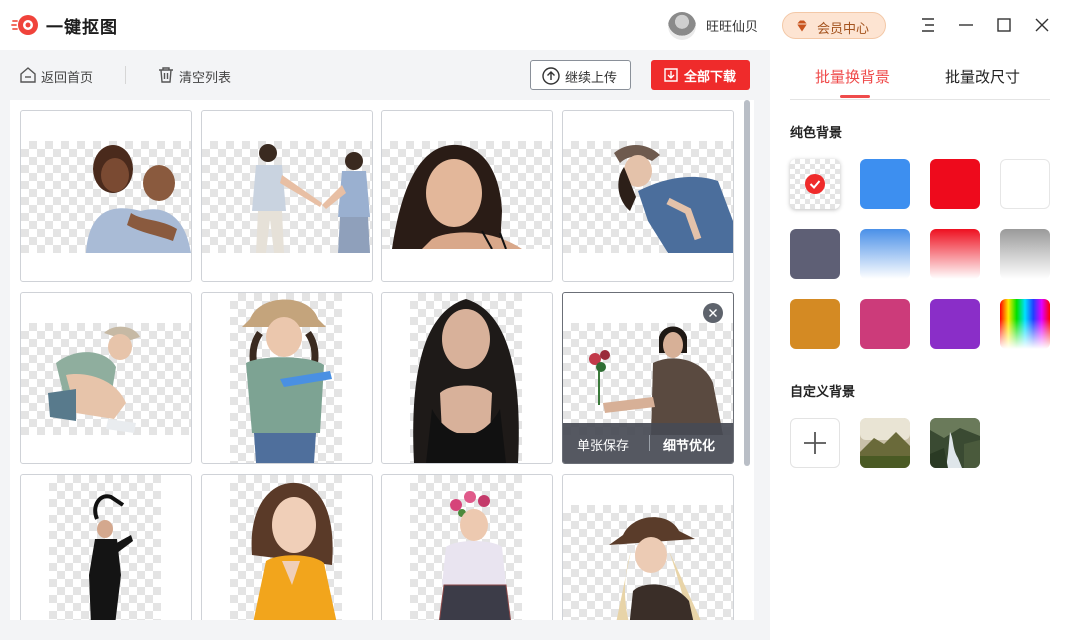 The height and width of the screenshot is (640, 1070). What do you see at coordinates (885, 443) in the screenshot?
I see `mountain-background-thumbnail` at bounding box center [885, 443].